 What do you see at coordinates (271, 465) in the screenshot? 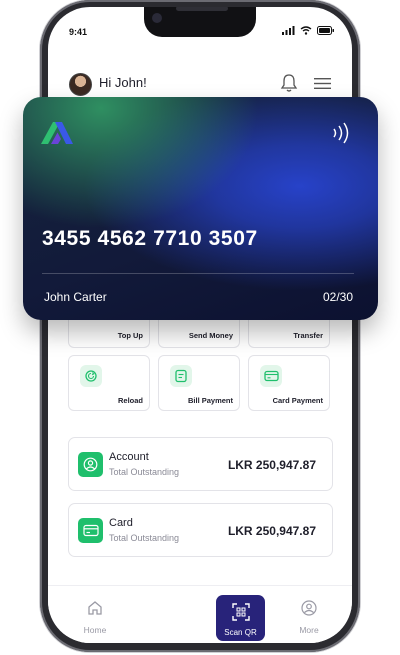
I see `account-amount: LKR 250,947.87` at bounding box center [271, 465].